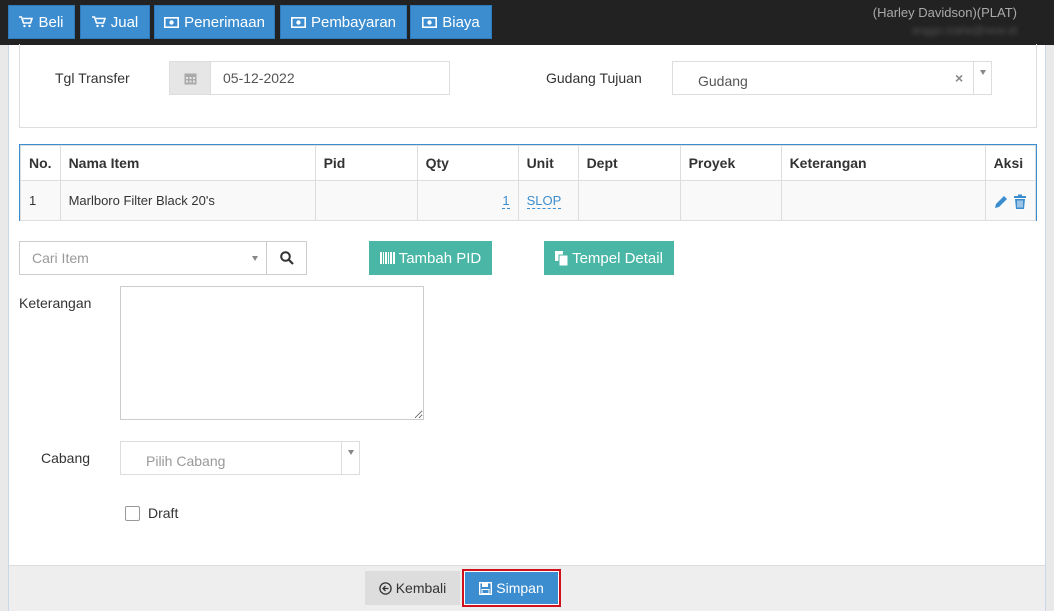 The image size is (1054, 611). What do you see at coordinates (366, 200) in the screenshot?
I see `cell-pid` at bounding box center [366, 200].